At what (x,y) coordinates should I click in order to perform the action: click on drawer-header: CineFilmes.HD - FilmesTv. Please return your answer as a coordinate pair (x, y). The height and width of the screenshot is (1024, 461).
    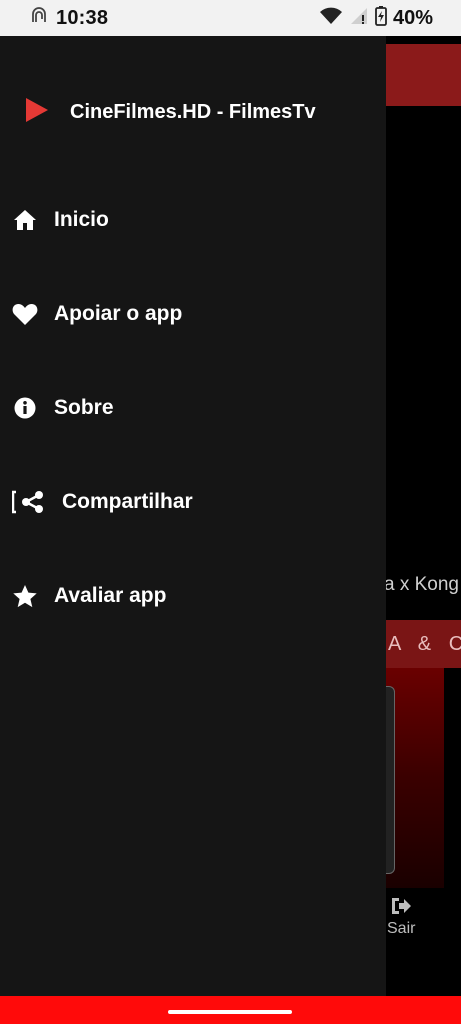
    Looking at the image, I should click on (171, 112).